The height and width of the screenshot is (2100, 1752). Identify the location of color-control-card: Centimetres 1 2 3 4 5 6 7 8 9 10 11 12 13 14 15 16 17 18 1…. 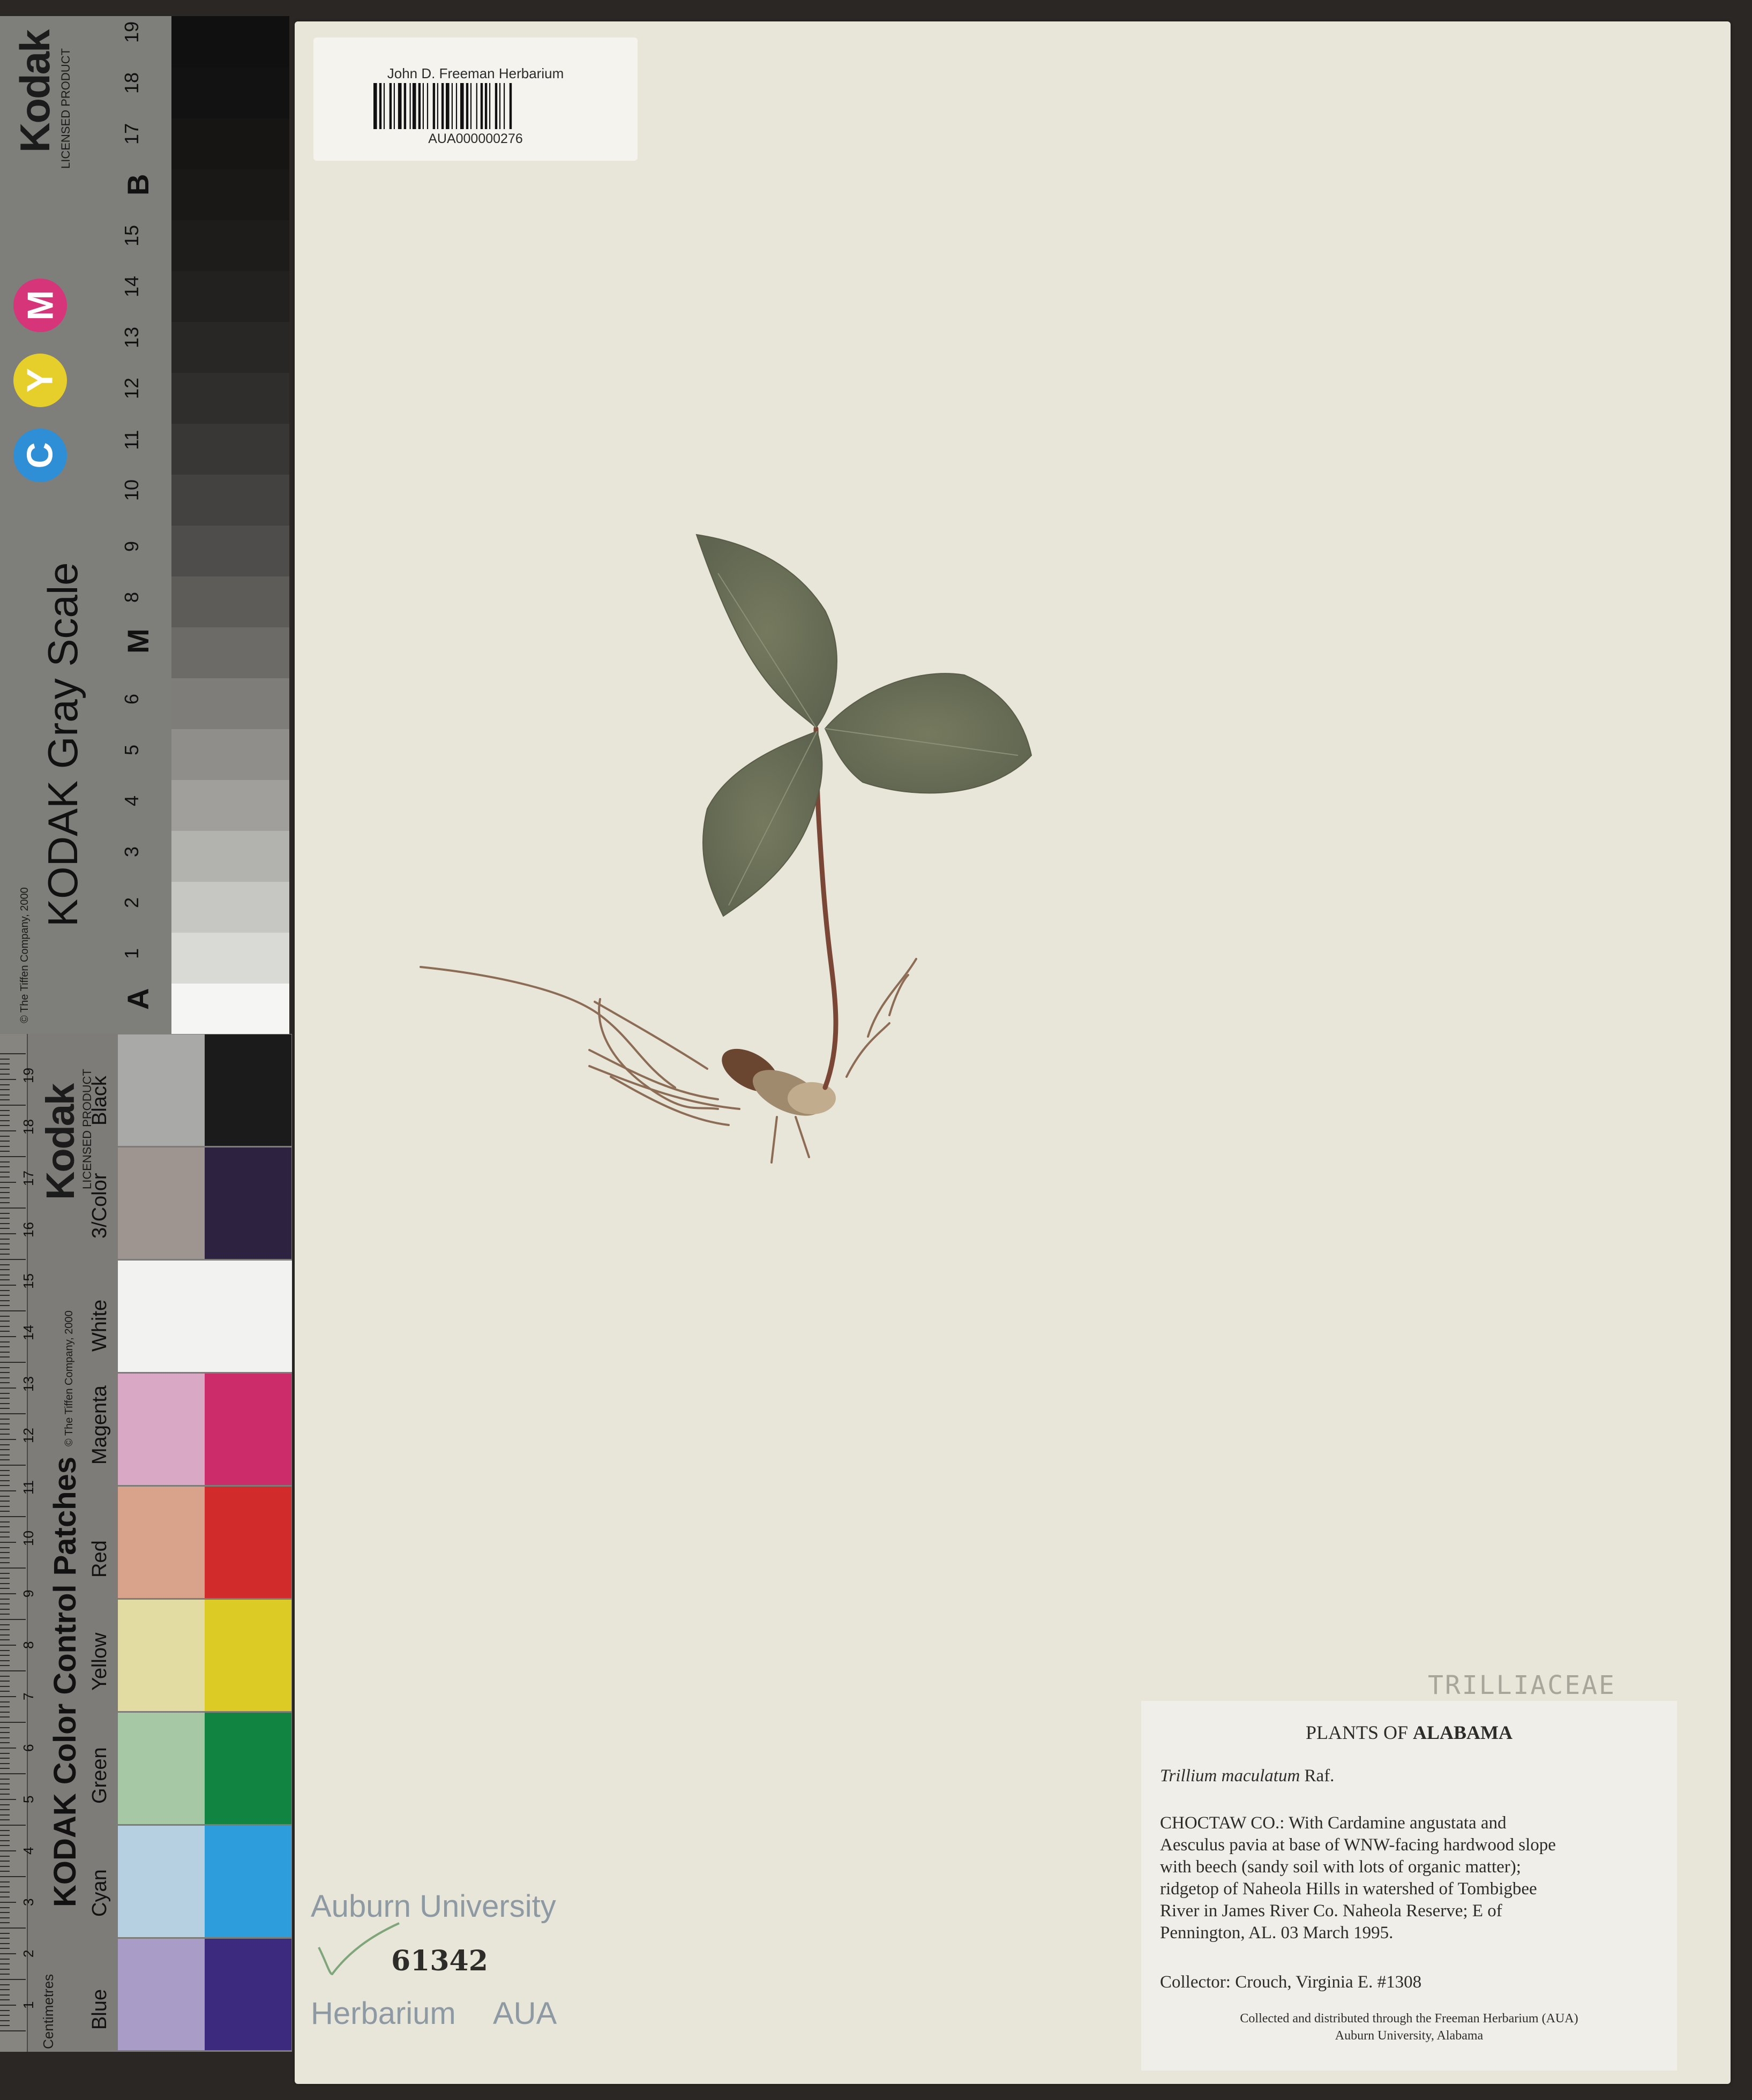
(146, 1543).